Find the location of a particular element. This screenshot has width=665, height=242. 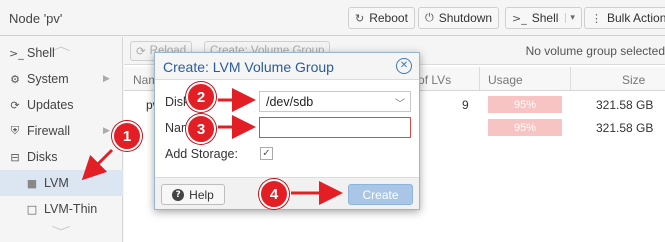

sidebar-item-label: Firewall is located at coordinates (49, 131).